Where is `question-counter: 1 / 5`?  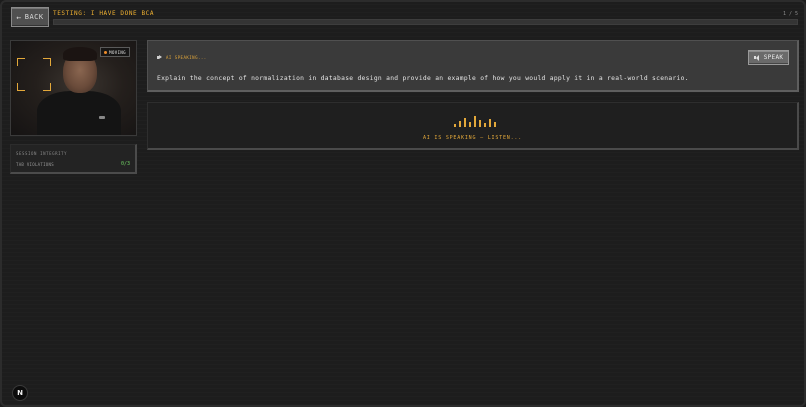 question-counter: 1 / 5 is located at coordinates (790, 14).